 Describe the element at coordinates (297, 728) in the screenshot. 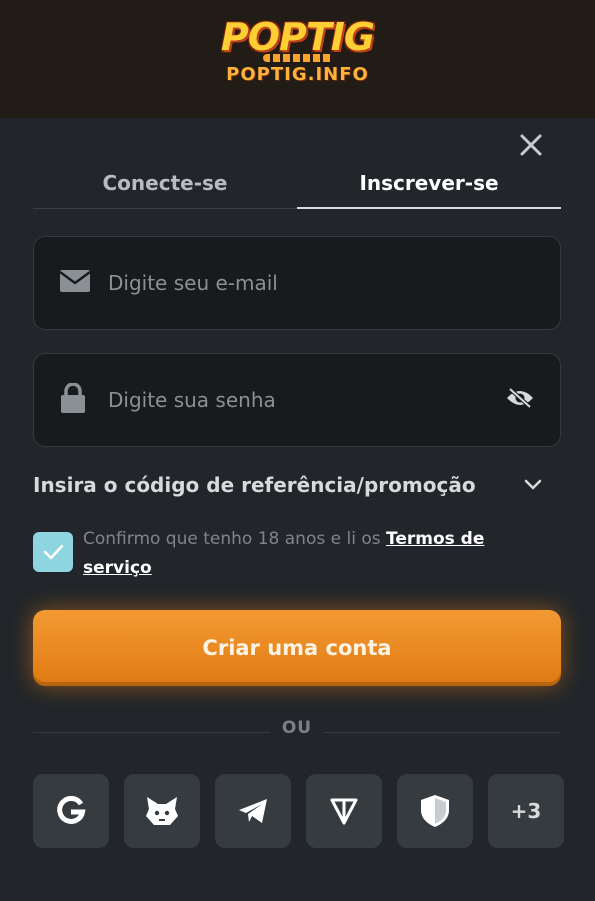

I see `separator-label: OU` at that location.